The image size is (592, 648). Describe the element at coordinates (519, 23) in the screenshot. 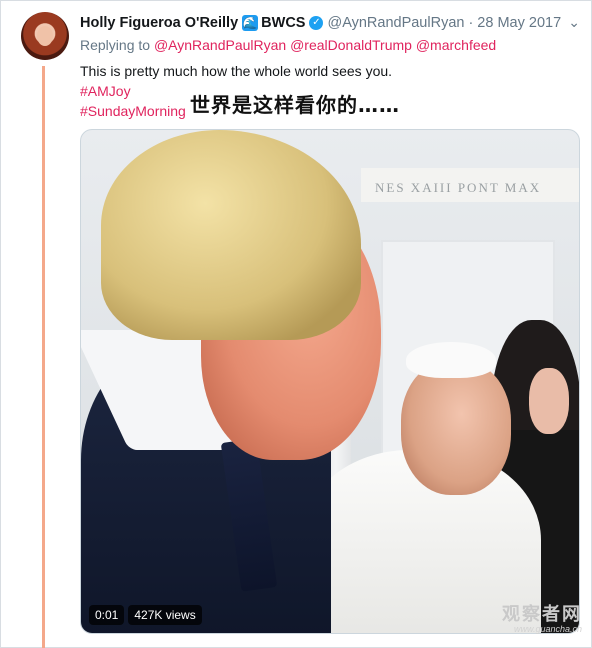

I see `tweet-date: 28 May 2017` at that location.